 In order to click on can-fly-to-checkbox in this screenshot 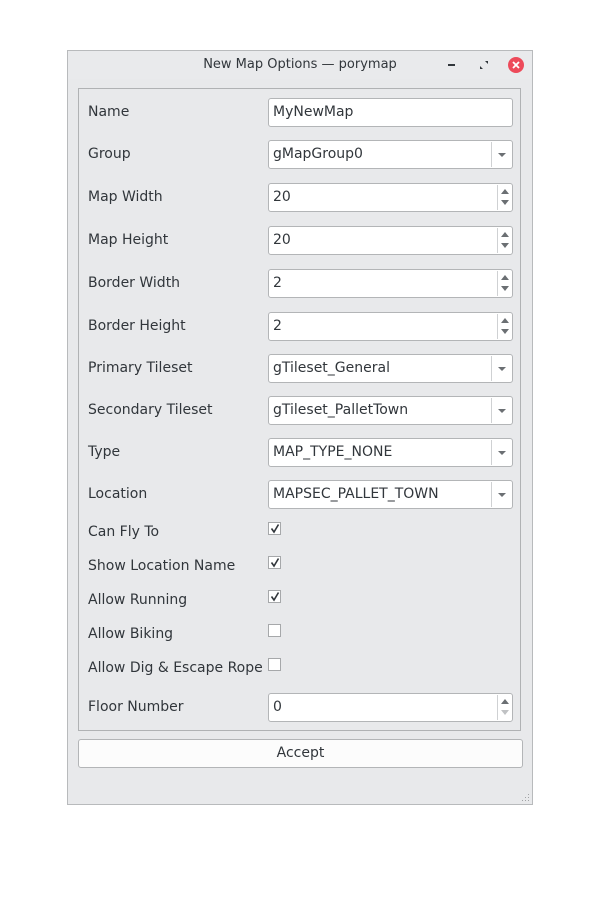, I will do `click(274, 528)`.